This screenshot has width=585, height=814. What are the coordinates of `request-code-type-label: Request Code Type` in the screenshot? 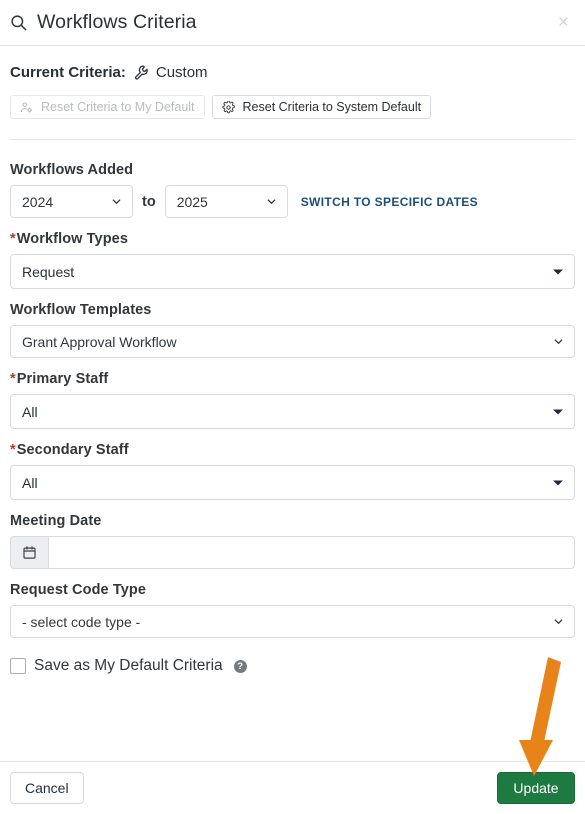 It's located at (78, 590).